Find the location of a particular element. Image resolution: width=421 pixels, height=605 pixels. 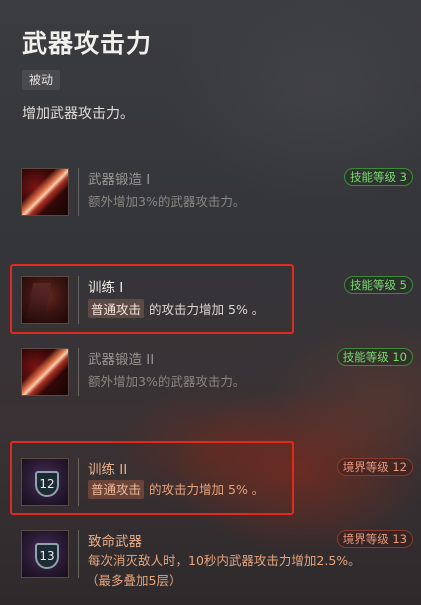

upgrade-row-weapon-forging-1: 武器锻造 I 额外增加3%的武器攻击力。 技能等级 3 is located at coordinates (210, 192).